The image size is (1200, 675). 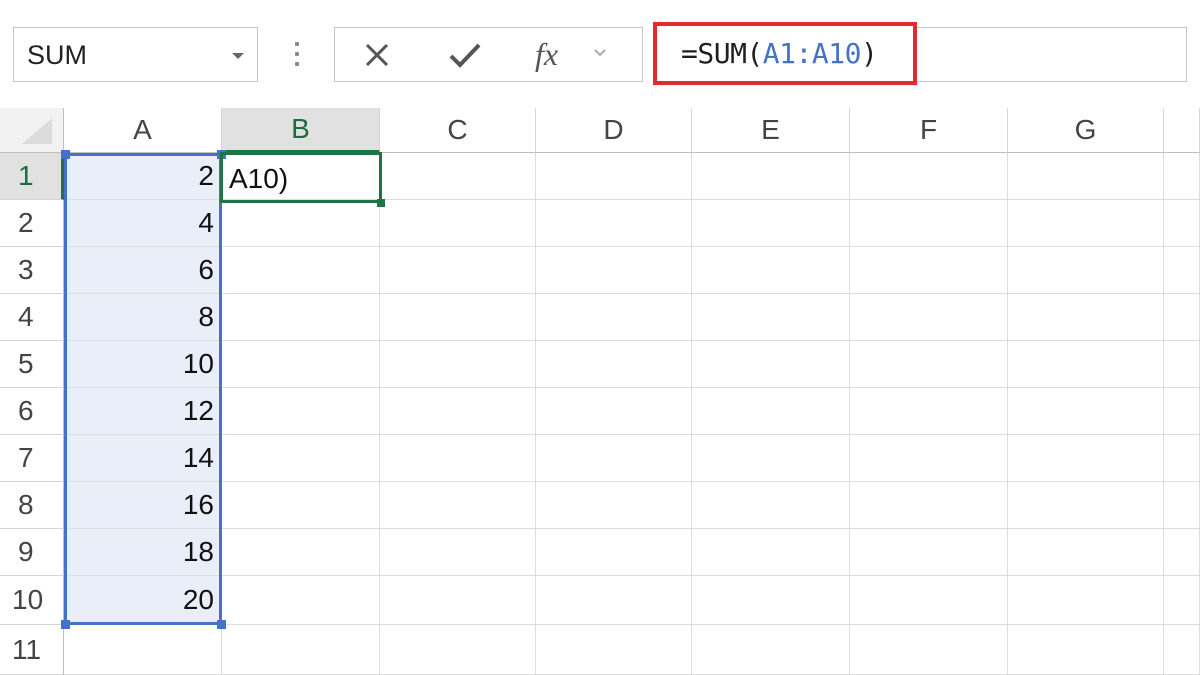 What do you see at coordinates (1086, 270) in the screenshot?
I see `cell-g3` at bounding box center [1086, 270].